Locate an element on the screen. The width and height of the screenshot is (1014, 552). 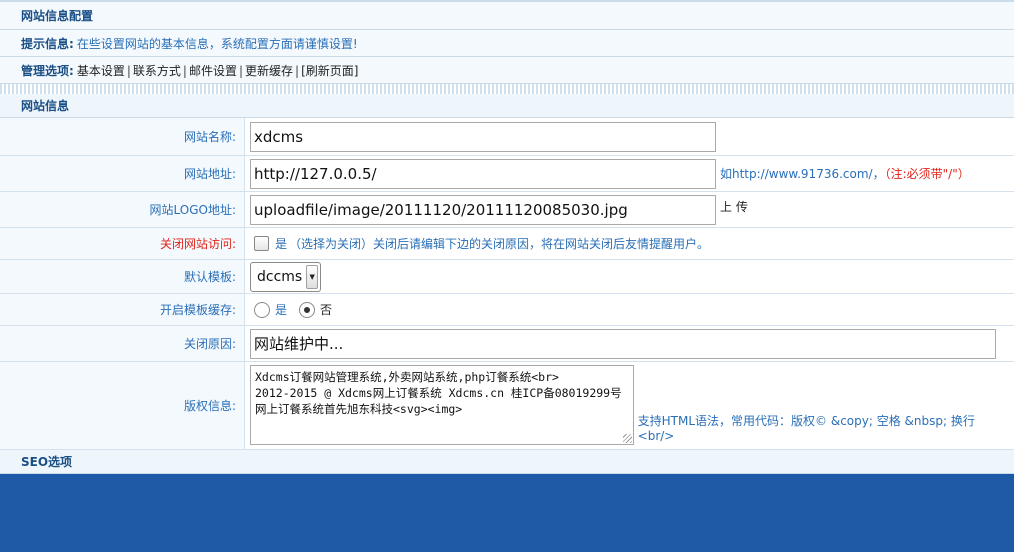
close-site-hint: （选择为关闭）关闭后请编辑下边的关闭原因，将在网站关闭后友情提醒用户。 is located at coordinates (499, 244).